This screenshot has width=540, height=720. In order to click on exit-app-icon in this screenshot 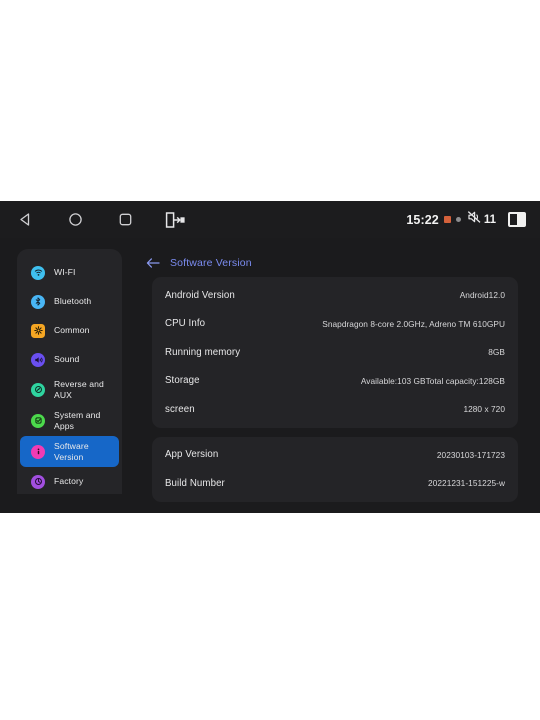, I will do `click(175, 220)`.